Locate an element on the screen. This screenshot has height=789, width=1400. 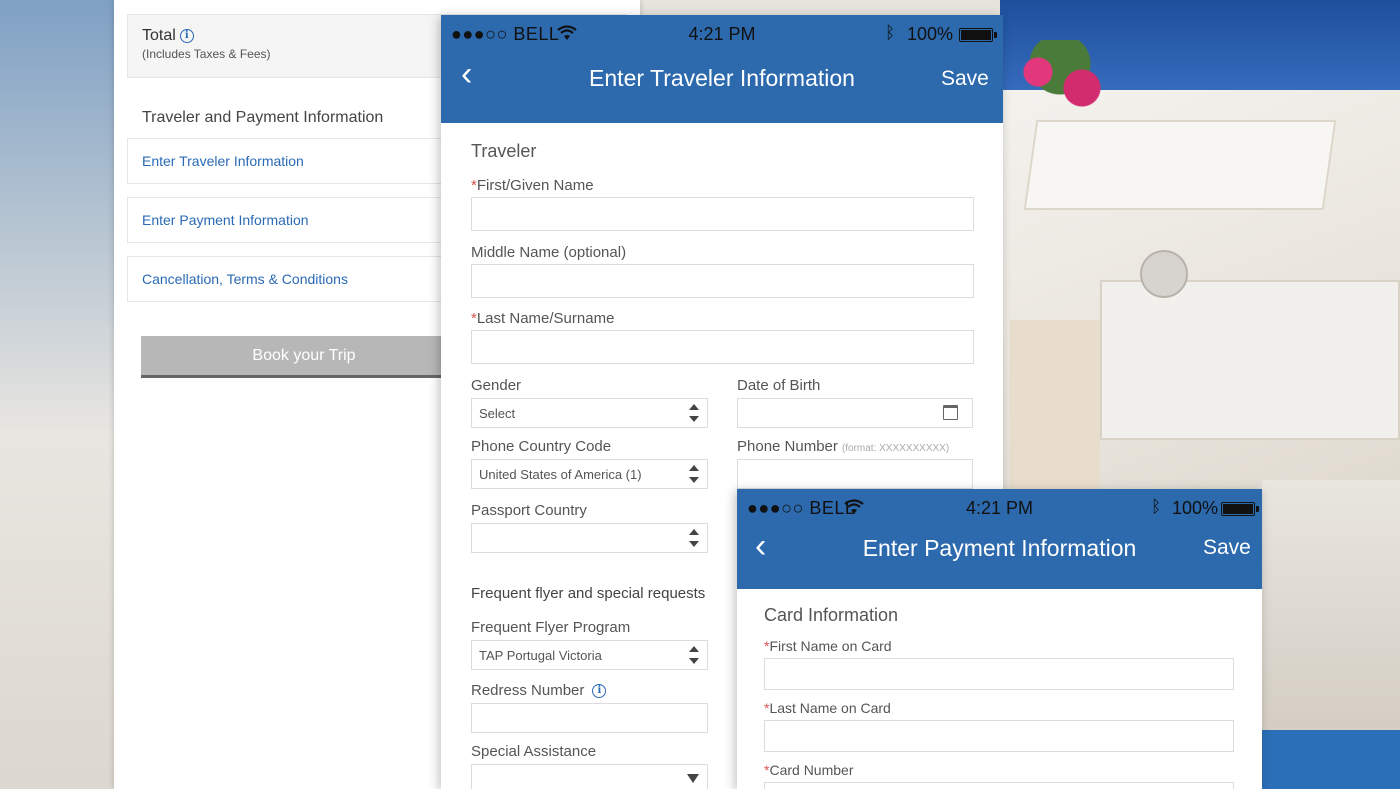
middle-name-label: Middle Name (optional) is located at coordinates (549, 252).